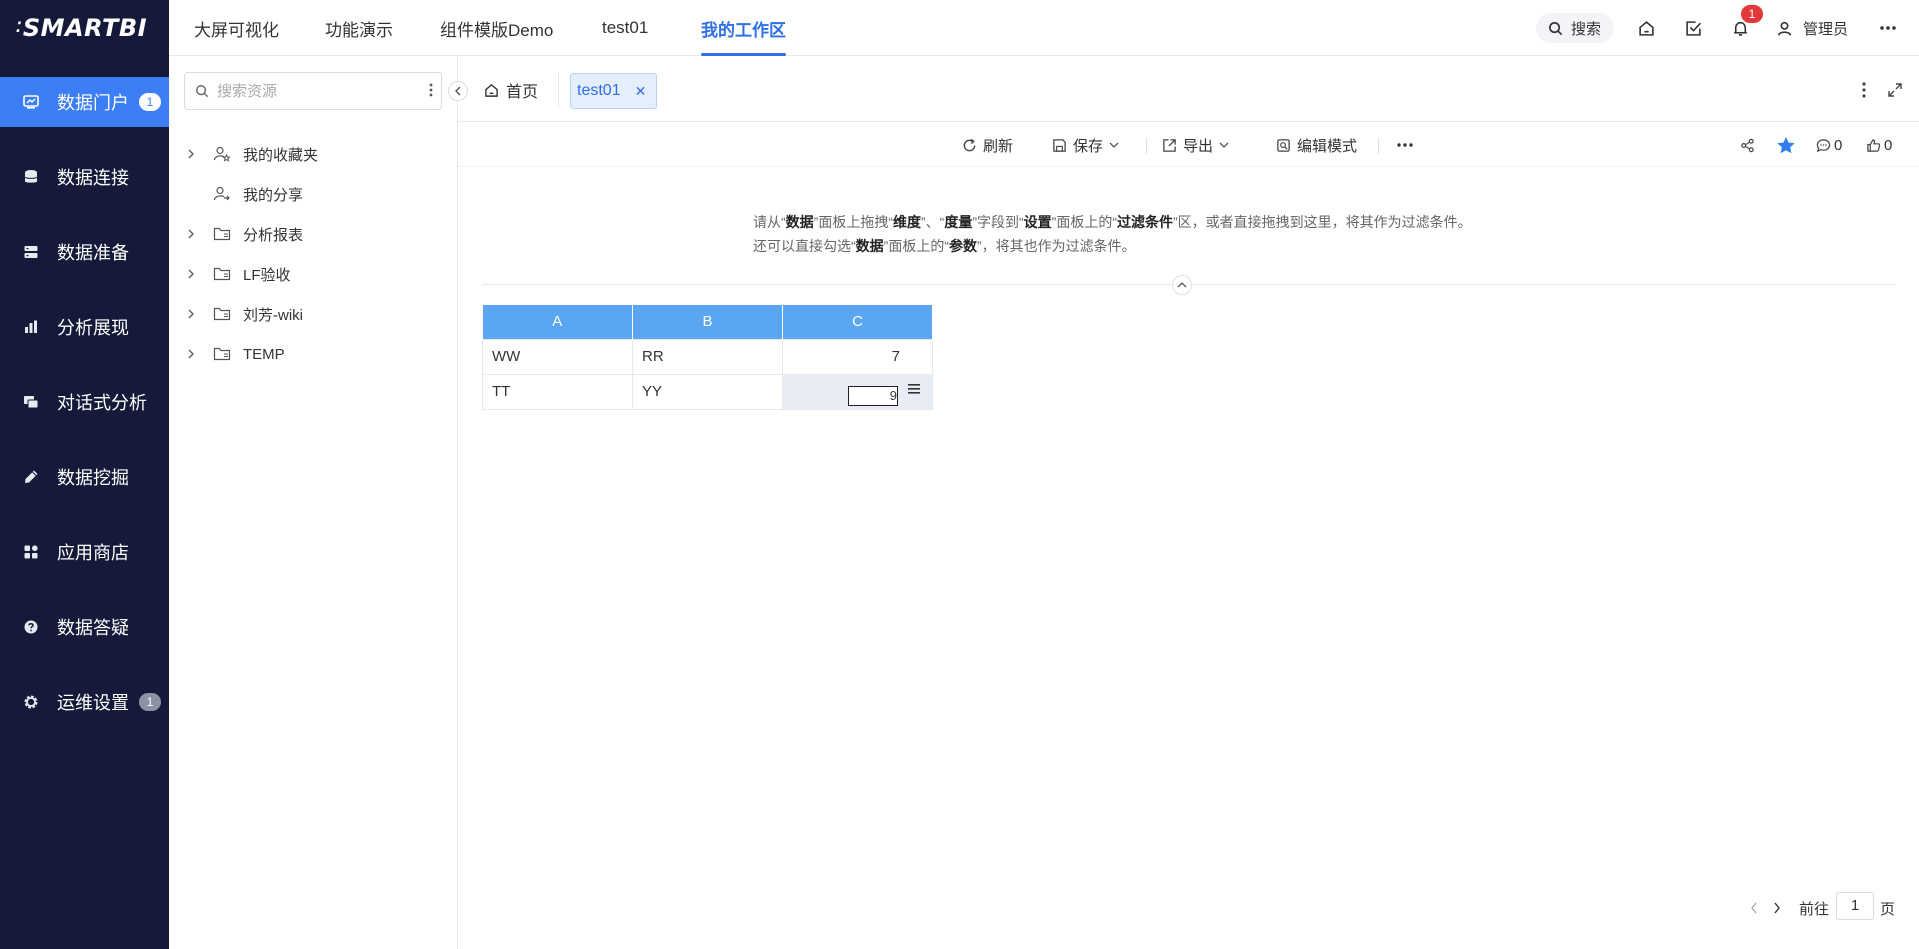  What do you see at coordinates (31, 102) in the screenshot?
I see `chart-icon` at bounding box center [31, 102].